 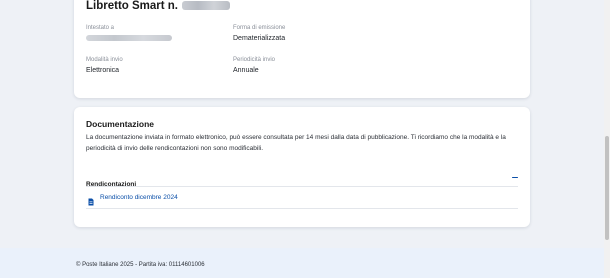 What do you see at coordinates (100, 28) in the screenshot?
I see `field-label: Intestato a` at bounding box center [100, 28].